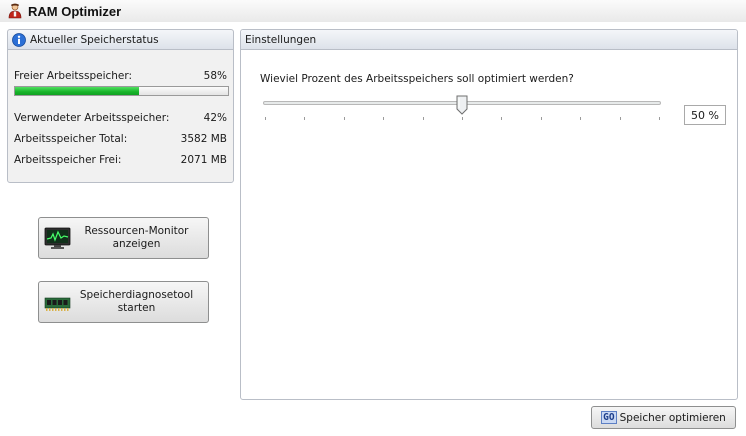 The image size is (746, 436). Describe the element at coordinates (136, 301) in the screenshot. I see `memory-diagnostic-label: Speicherdiagnosetool starten` at that location.